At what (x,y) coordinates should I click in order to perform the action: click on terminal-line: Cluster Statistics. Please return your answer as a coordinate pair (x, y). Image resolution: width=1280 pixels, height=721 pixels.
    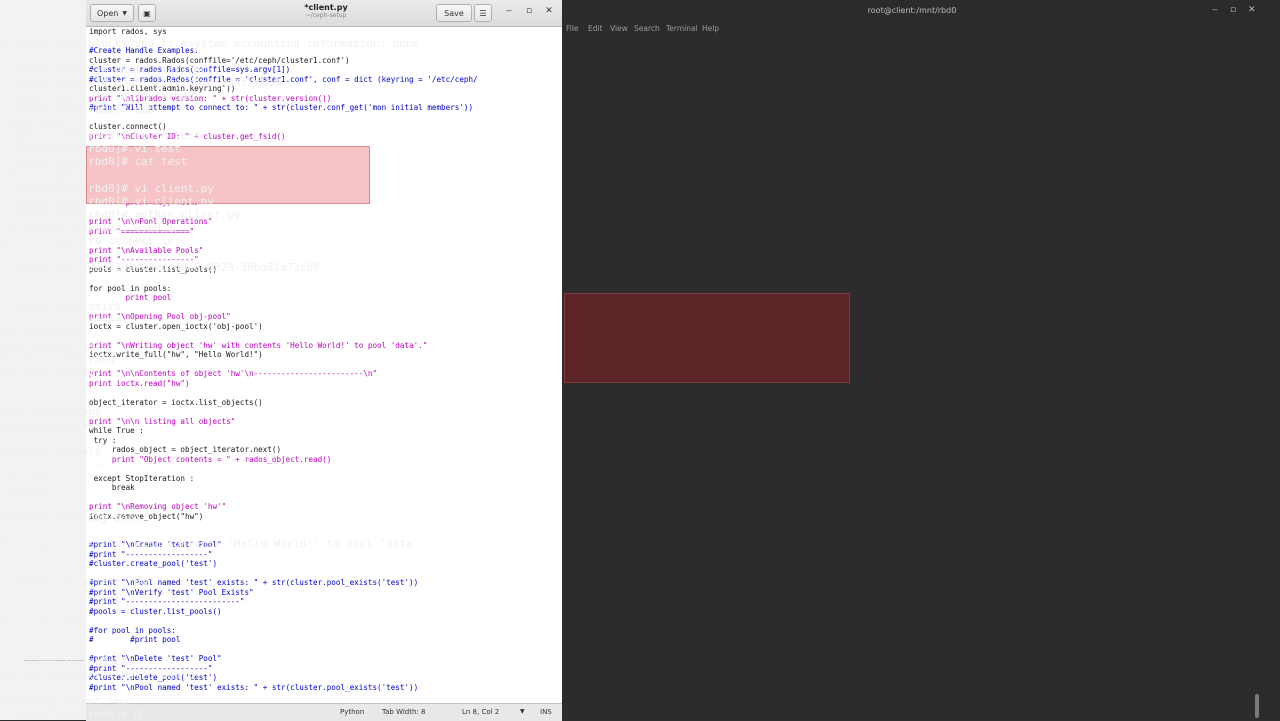
    Looking at the image, I should click on (347, 306).